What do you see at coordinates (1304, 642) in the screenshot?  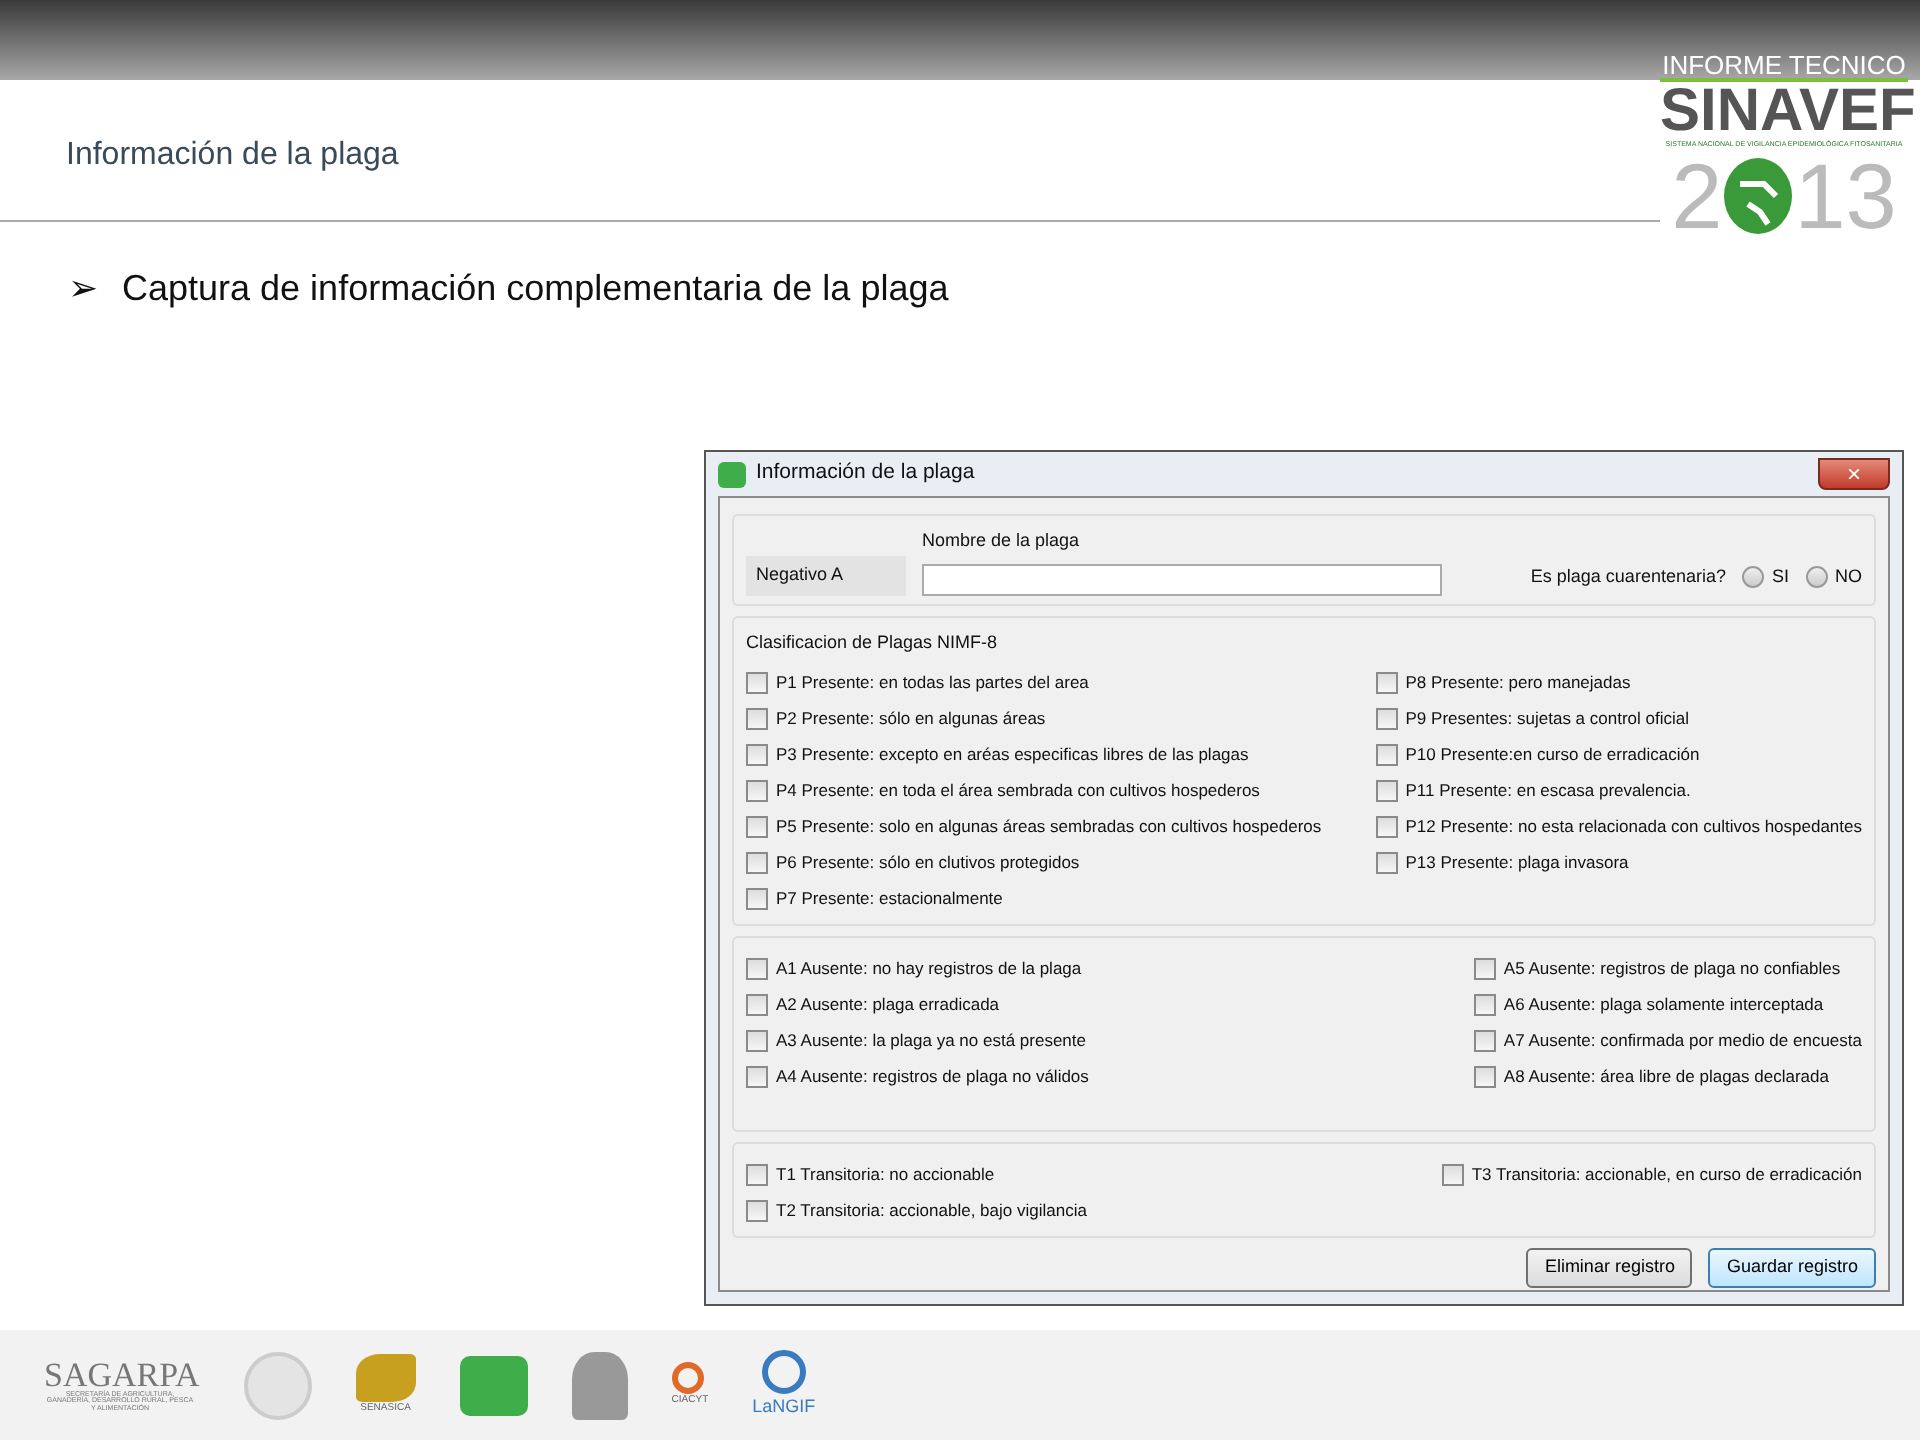 I see `group-legend: Clasificacion de Plagas NIMF-8` at bounding box center [1304, 642].